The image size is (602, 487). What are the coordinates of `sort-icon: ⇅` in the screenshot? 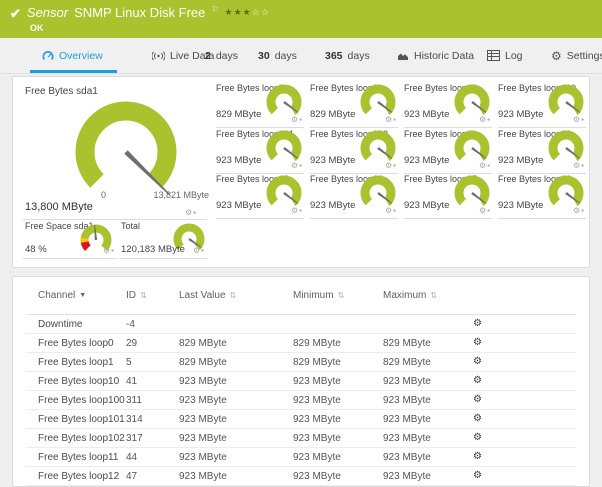 It's located at (143, 295).